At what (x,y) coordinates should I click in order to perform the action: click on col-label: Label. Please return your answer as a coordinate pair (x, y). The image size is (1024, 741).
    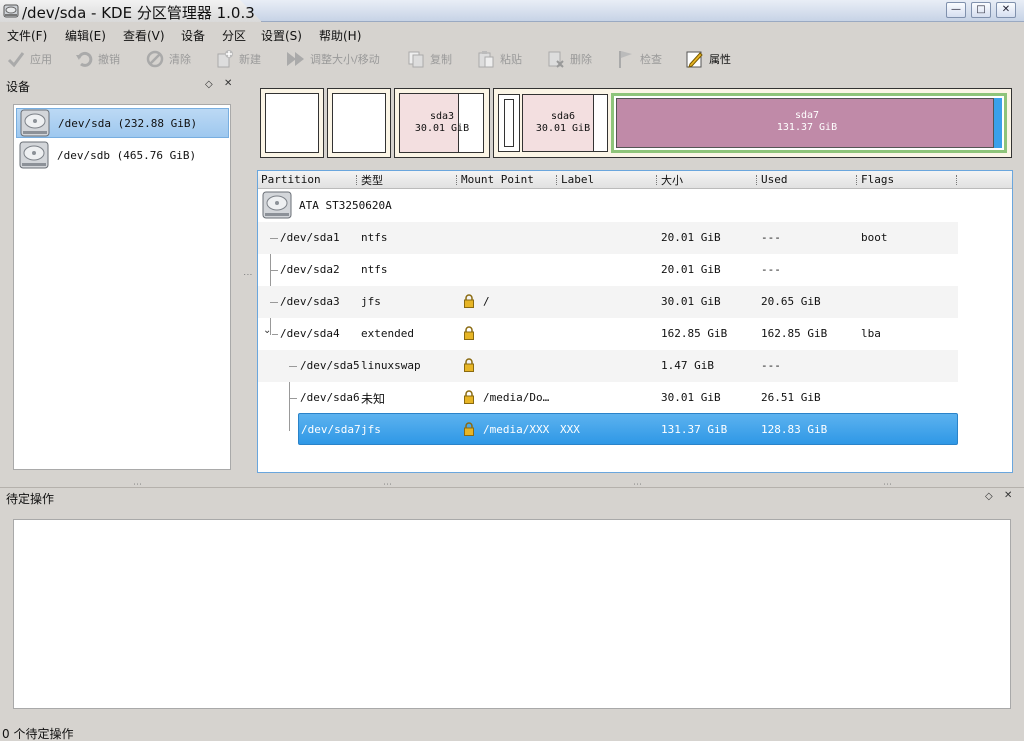
    Looking at the image, I should click on (577, 179).